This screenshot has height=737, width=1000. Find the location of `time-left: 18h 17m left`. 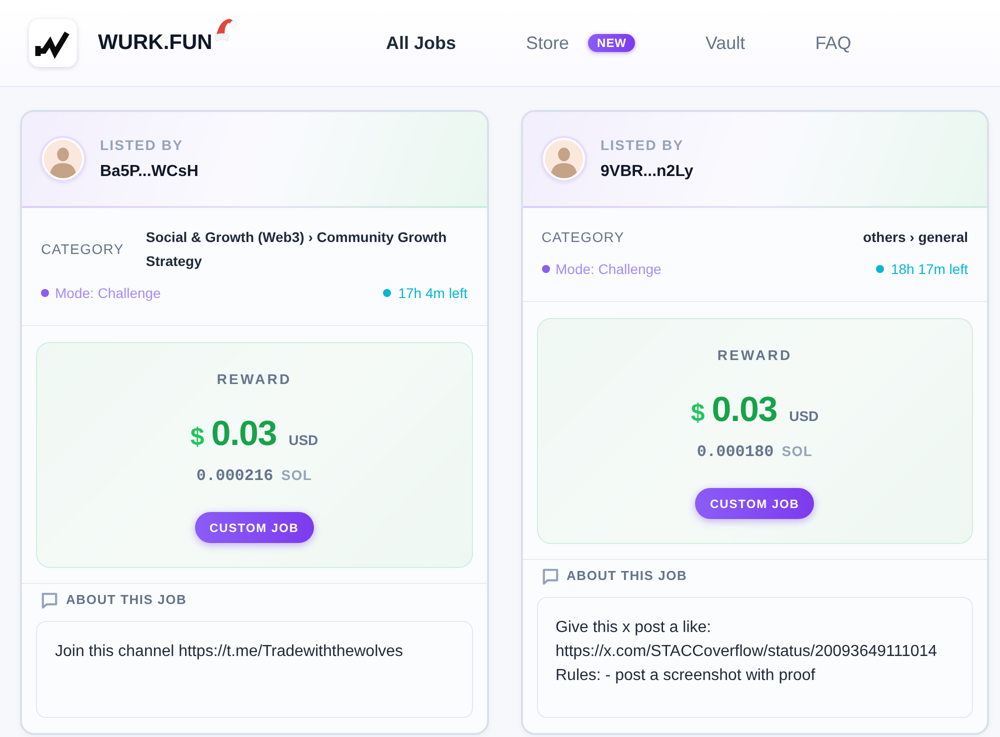

time-left: 18h 17m left is located at coordinates (929, 269).